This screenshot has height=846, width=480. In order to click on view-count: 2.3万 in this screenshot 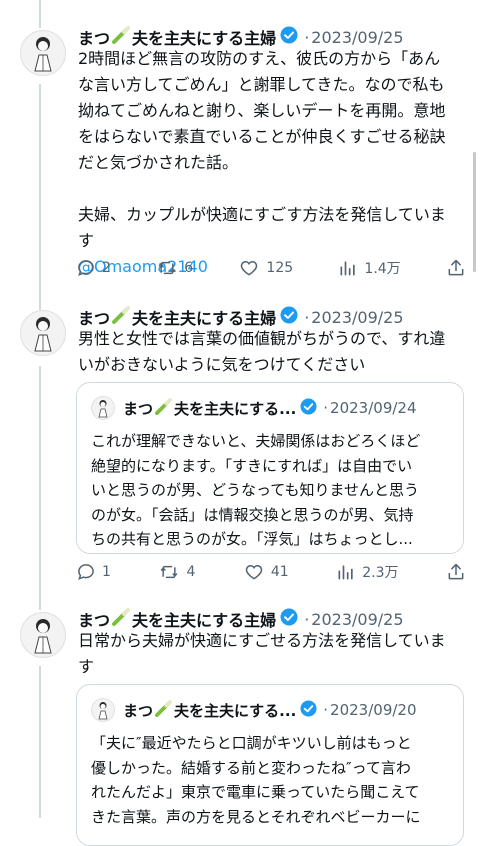, I will do `click(380, 573)`.